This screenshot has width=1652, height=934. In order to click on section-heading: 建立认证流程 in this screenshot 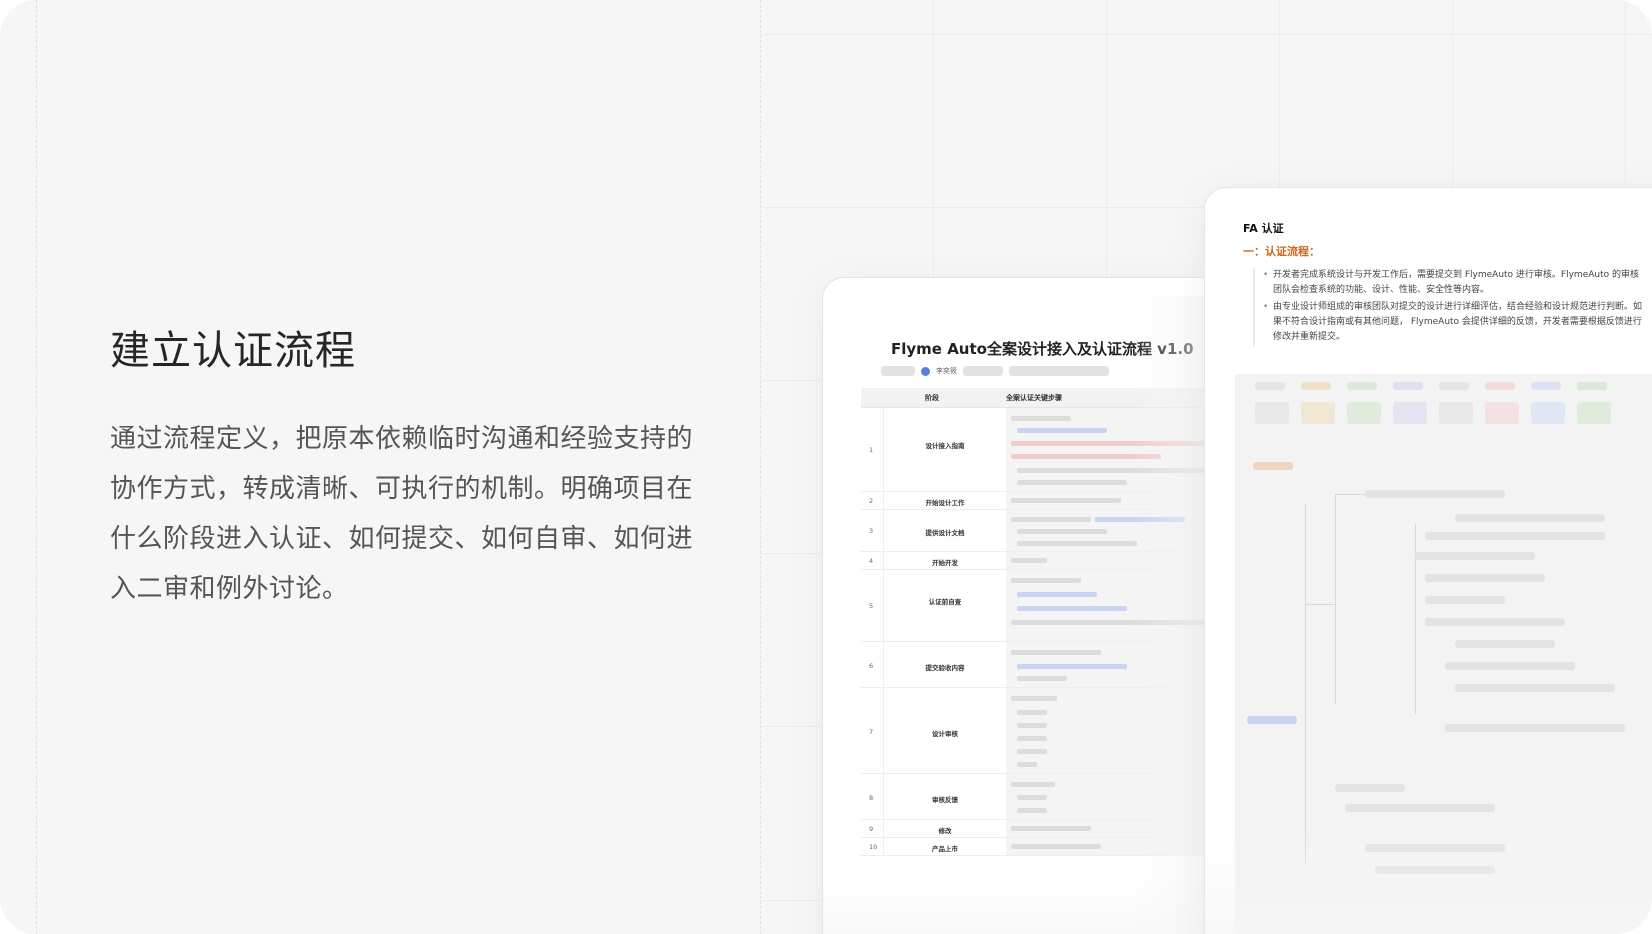, I will do `click(233, 351)`.